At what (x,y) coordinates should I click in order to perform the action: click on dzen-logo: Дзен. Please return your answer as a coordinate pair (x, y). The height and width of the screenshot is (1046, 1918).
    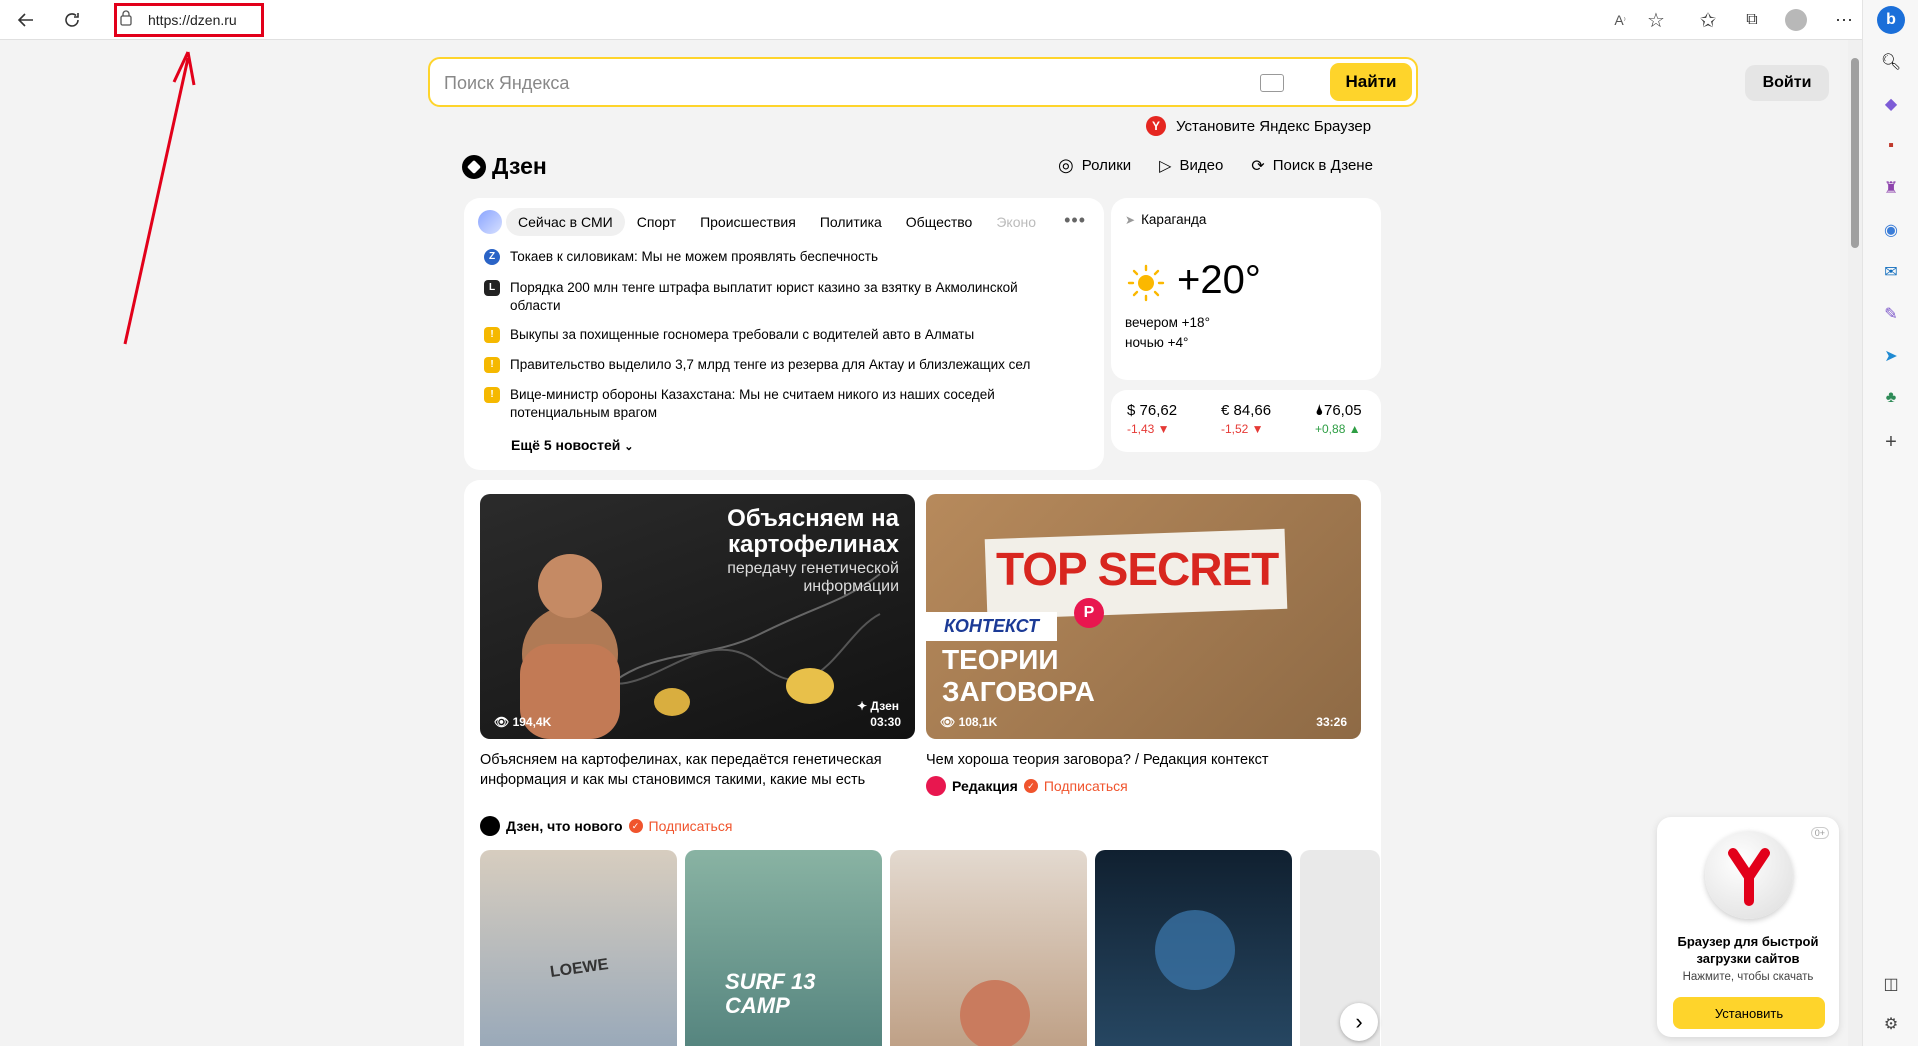
    Looking at the image, I should click on (504, 166).